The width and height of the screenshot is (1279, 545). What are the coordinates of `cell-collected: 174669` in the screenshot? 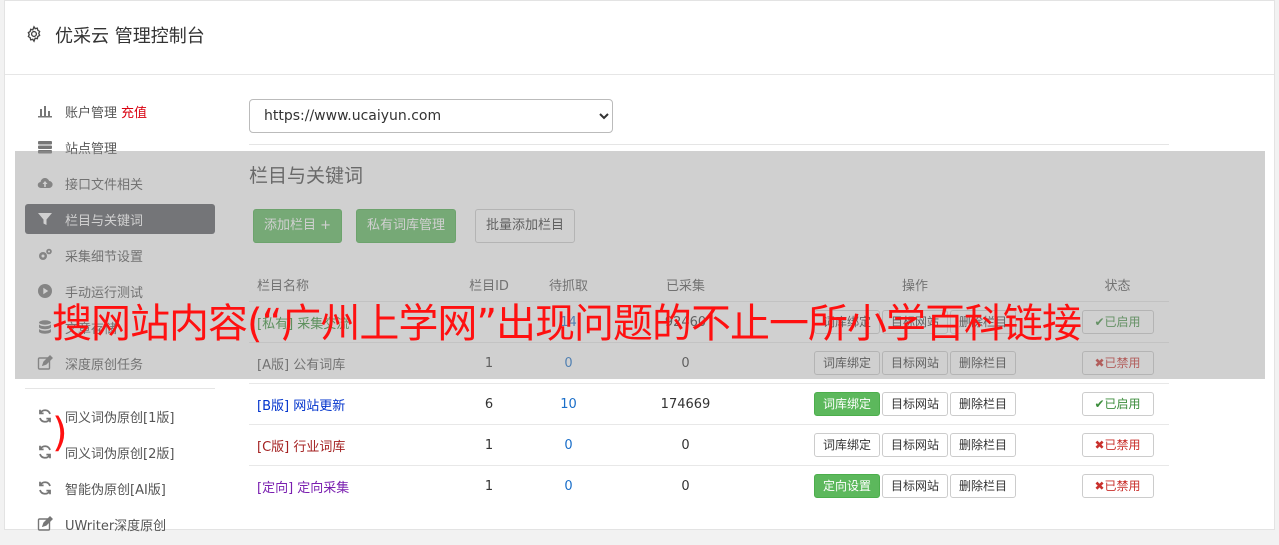 It's located at (685, 404).